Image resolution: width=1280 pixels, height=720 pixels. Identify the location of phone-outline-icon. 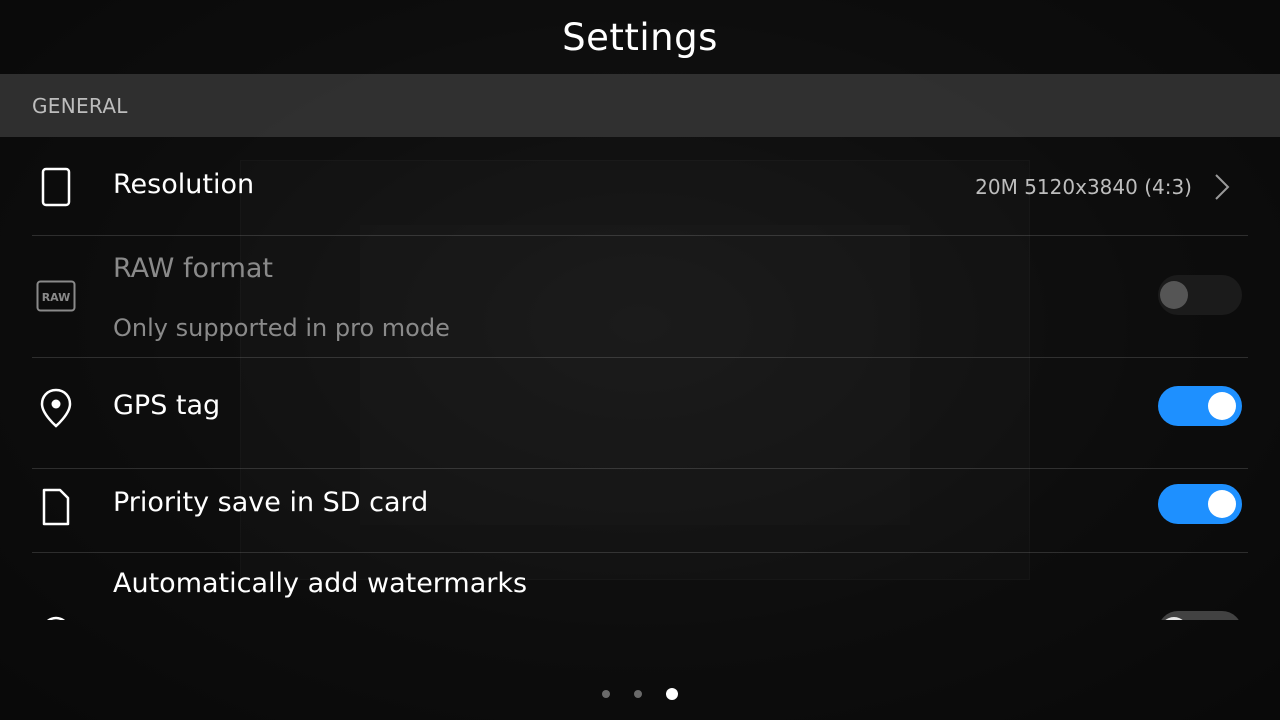
(56, 187).